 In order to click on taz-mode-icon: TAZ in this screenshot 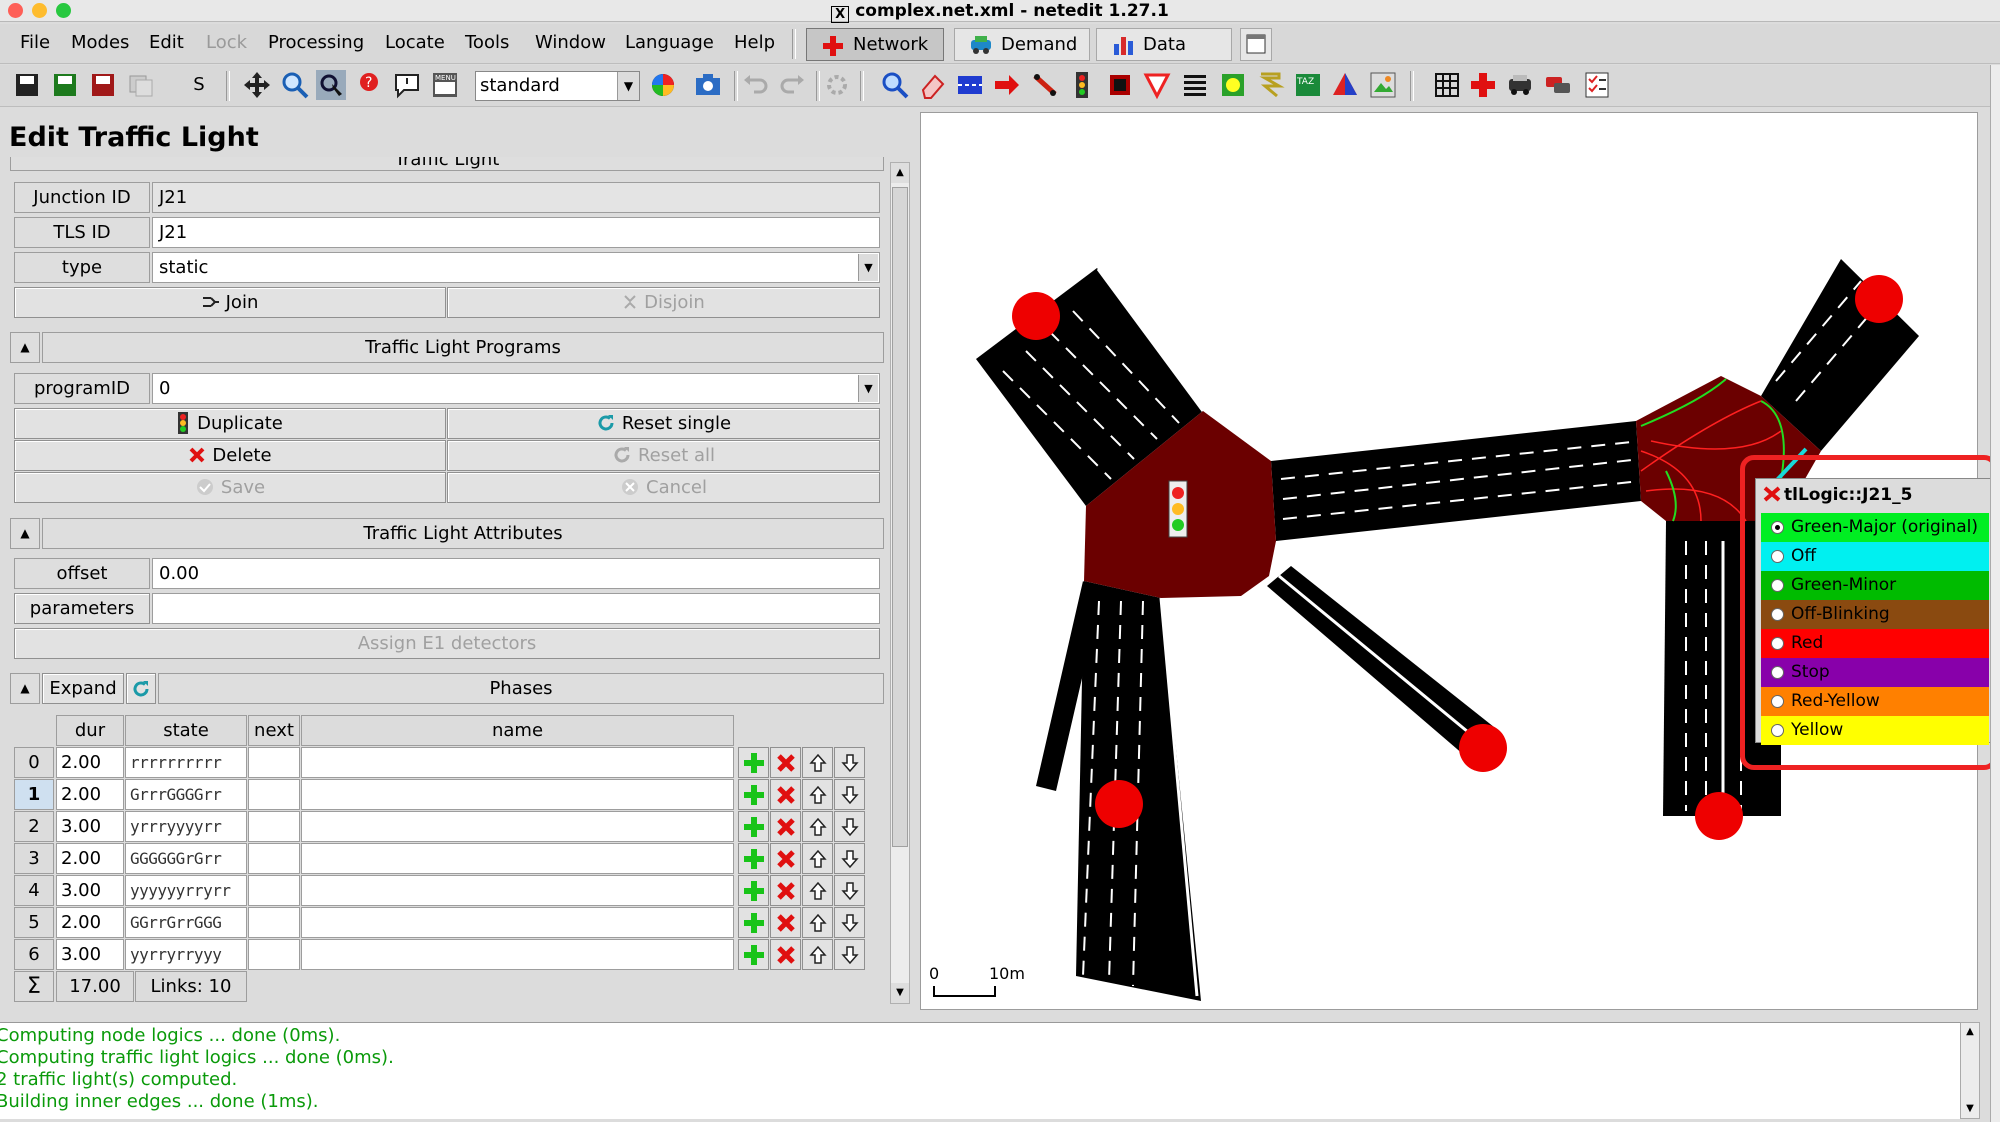, I will do `click(1308, 85)`.